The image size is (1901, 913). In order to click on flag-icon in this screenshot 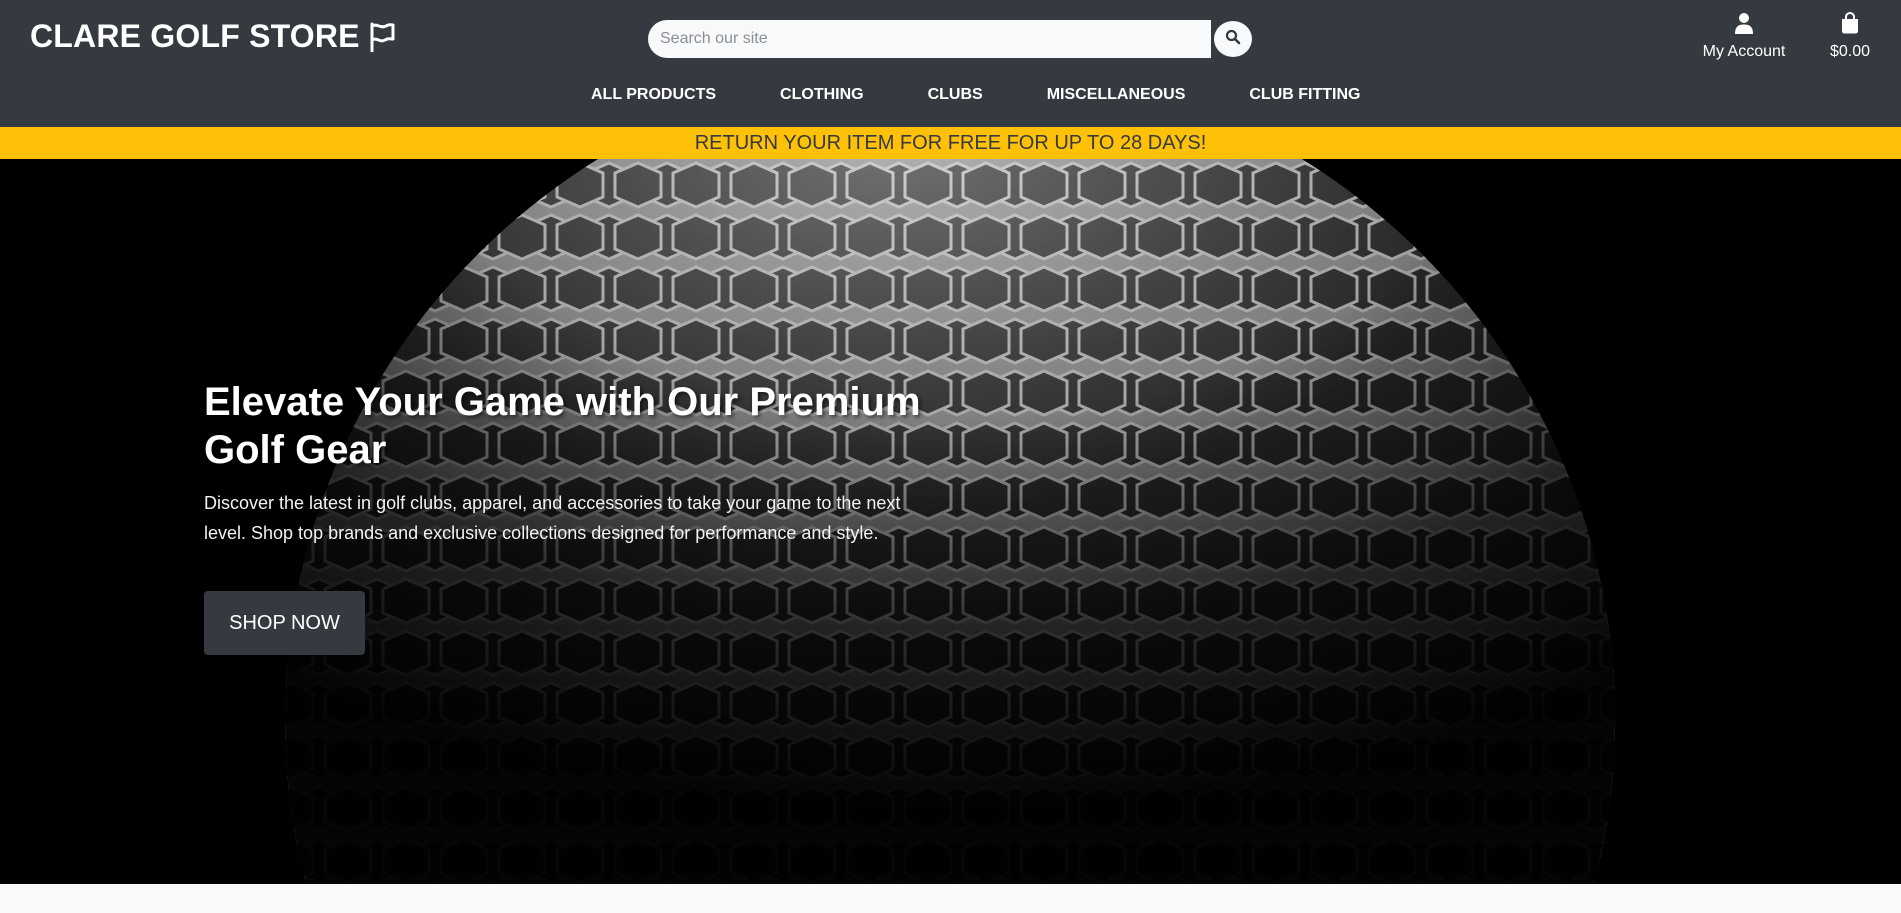, I will do `click(382, 37)`.